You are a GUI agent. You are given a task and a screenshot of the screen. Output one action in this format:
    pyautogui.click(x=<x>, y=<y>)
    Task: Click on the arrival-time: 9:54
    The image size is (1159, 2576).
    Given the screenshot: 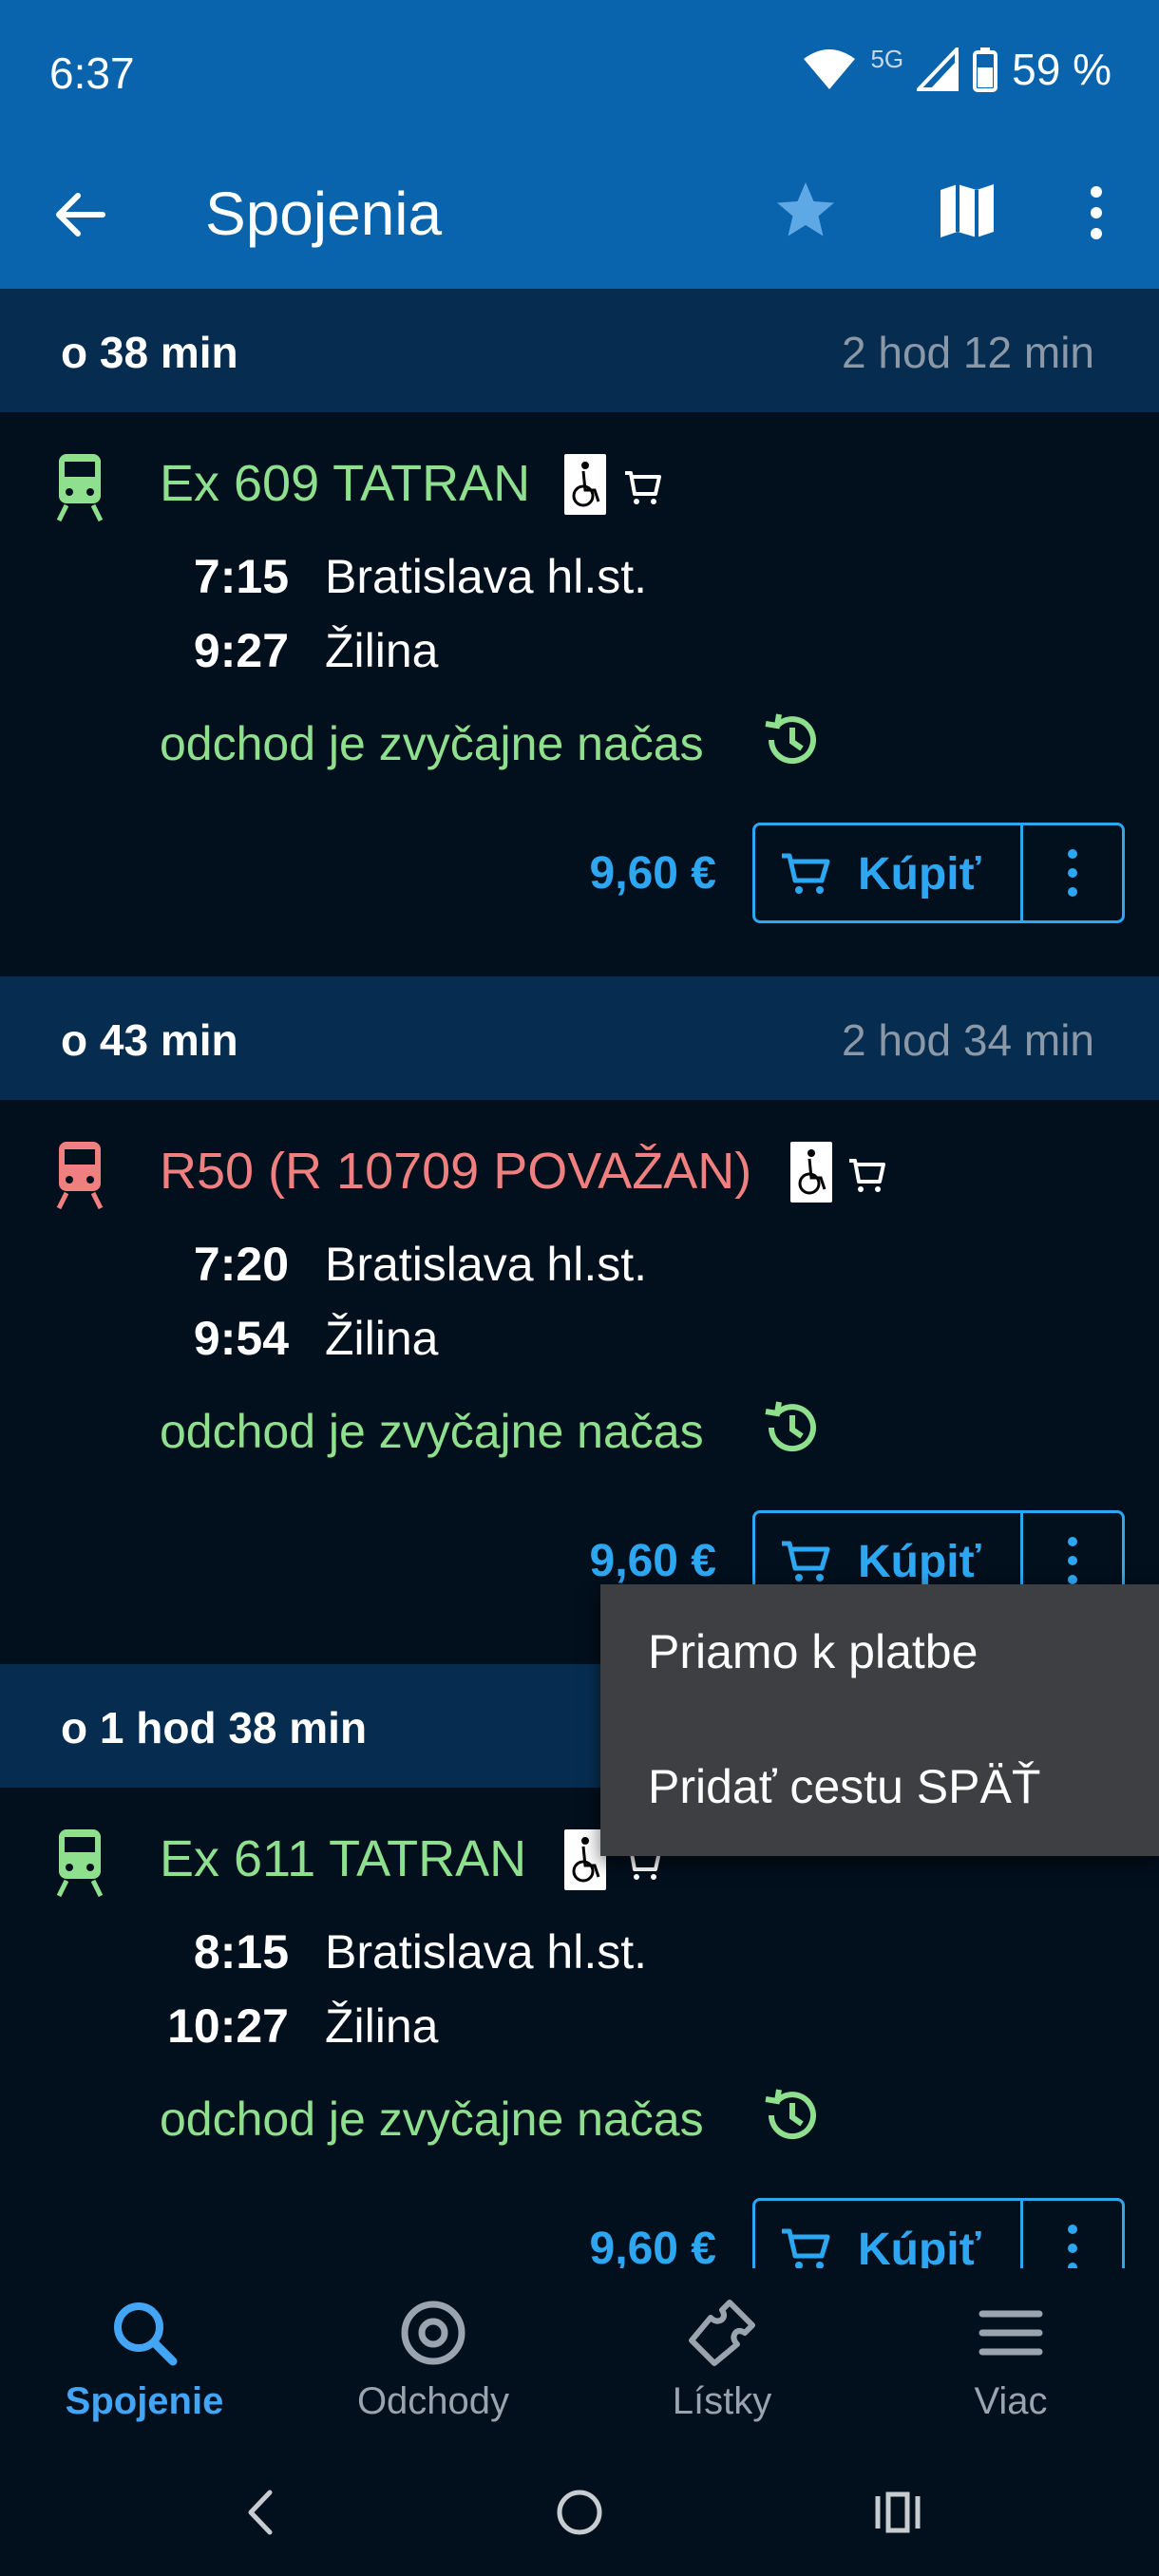 What is the action you would take?
    pyautogui.click(x=241, y=1338)
    